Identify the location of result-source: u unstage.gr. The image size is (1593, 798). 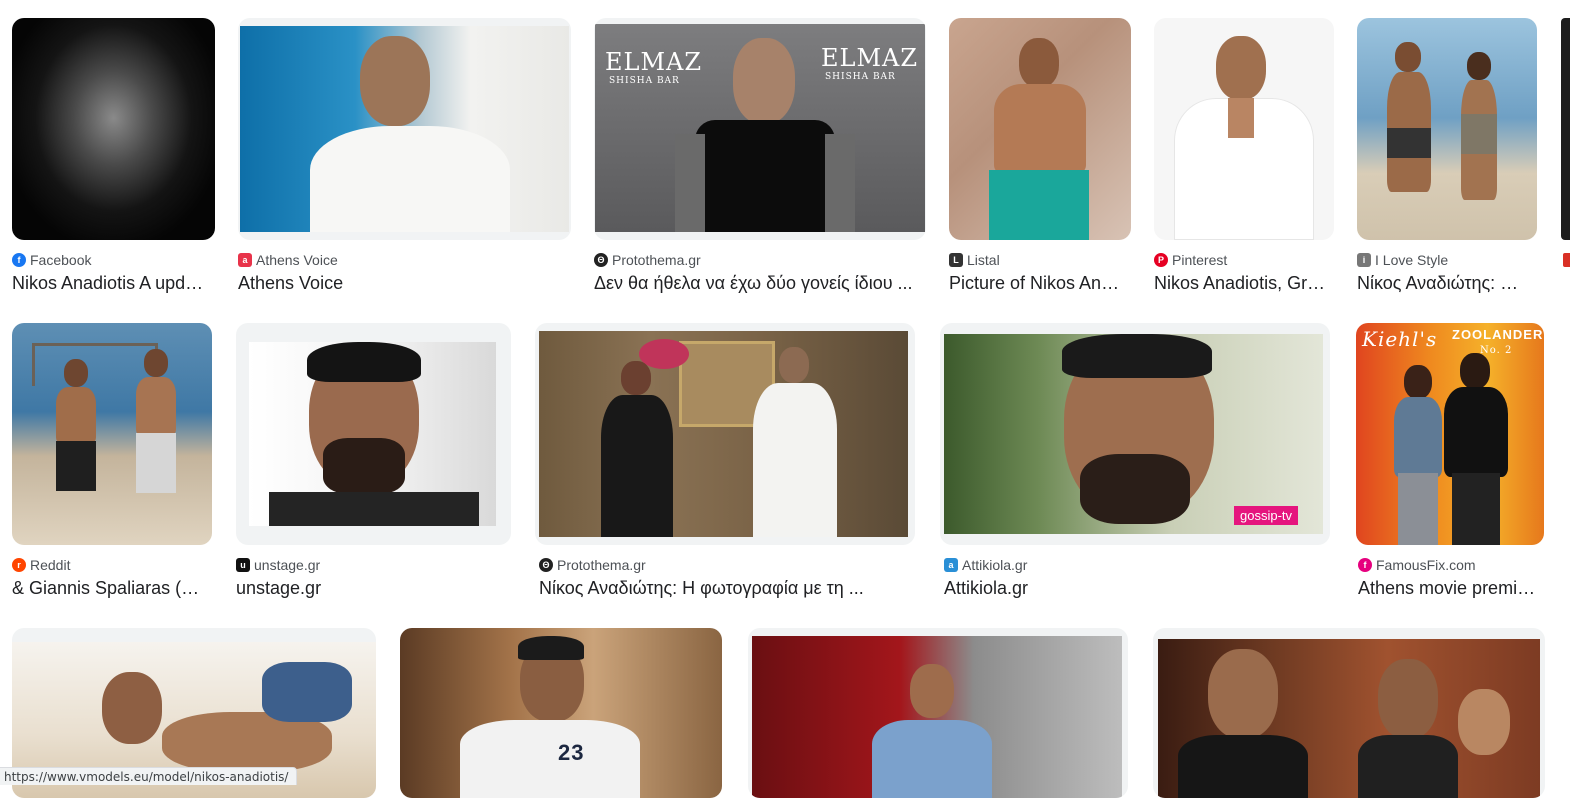
(278, 565).